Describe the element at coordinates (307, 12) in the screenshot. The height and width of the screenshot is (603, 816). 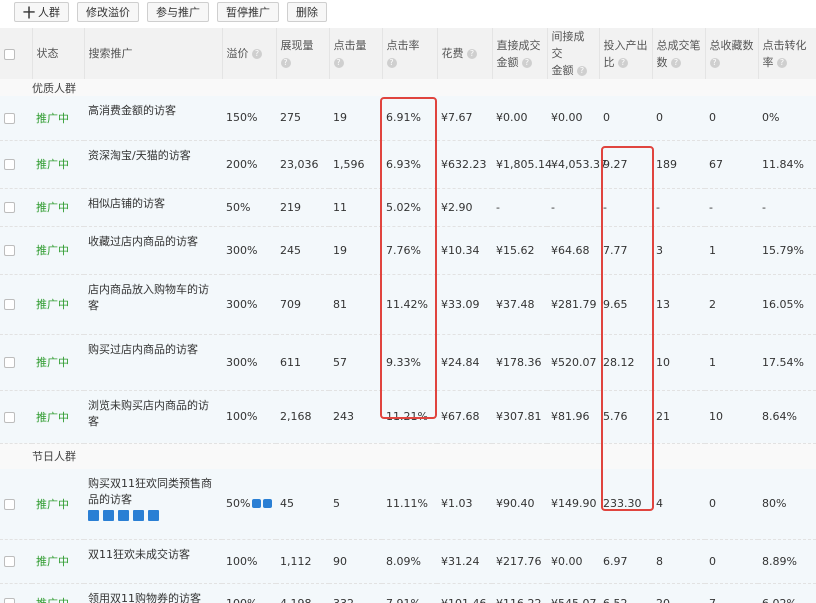
I see `delete-button: 删除` at that location.